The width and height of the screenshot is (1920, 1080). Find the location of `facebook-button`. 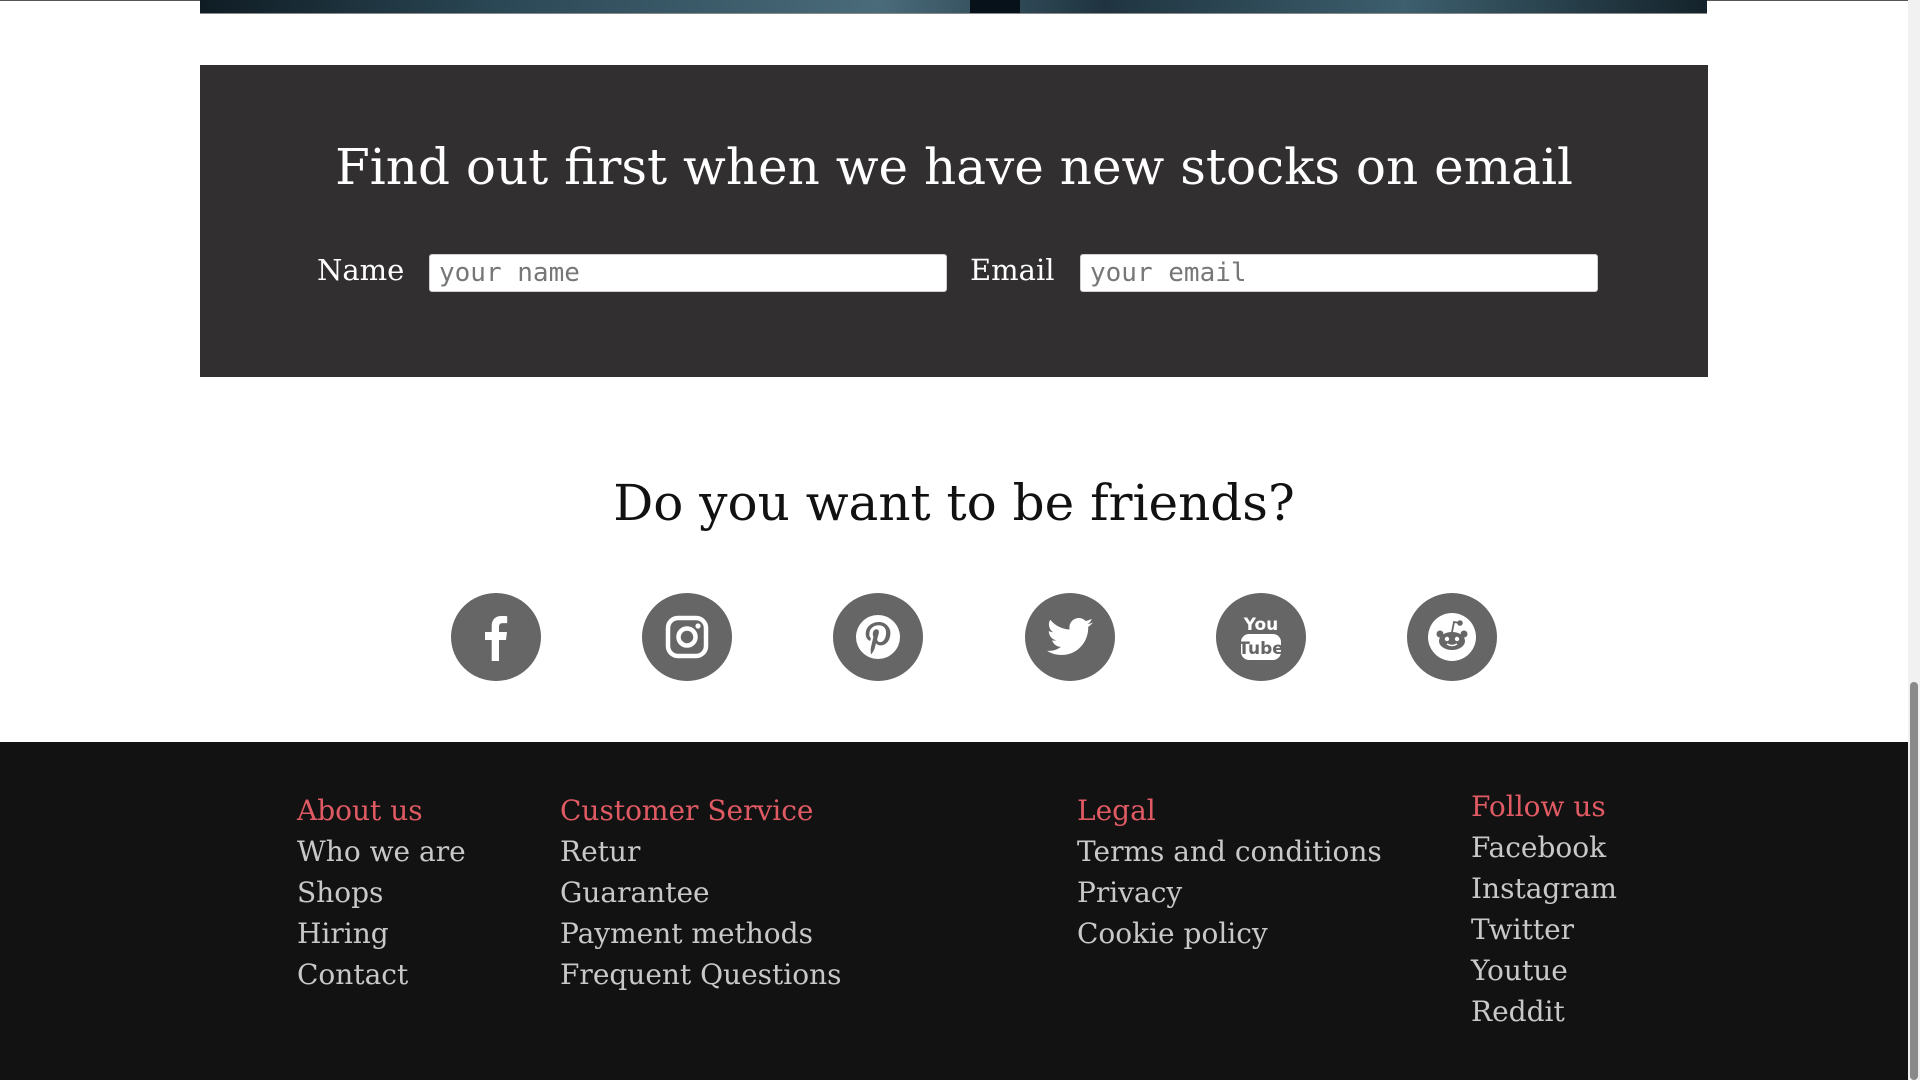

facebook-button is located at coordinates (496, 637).